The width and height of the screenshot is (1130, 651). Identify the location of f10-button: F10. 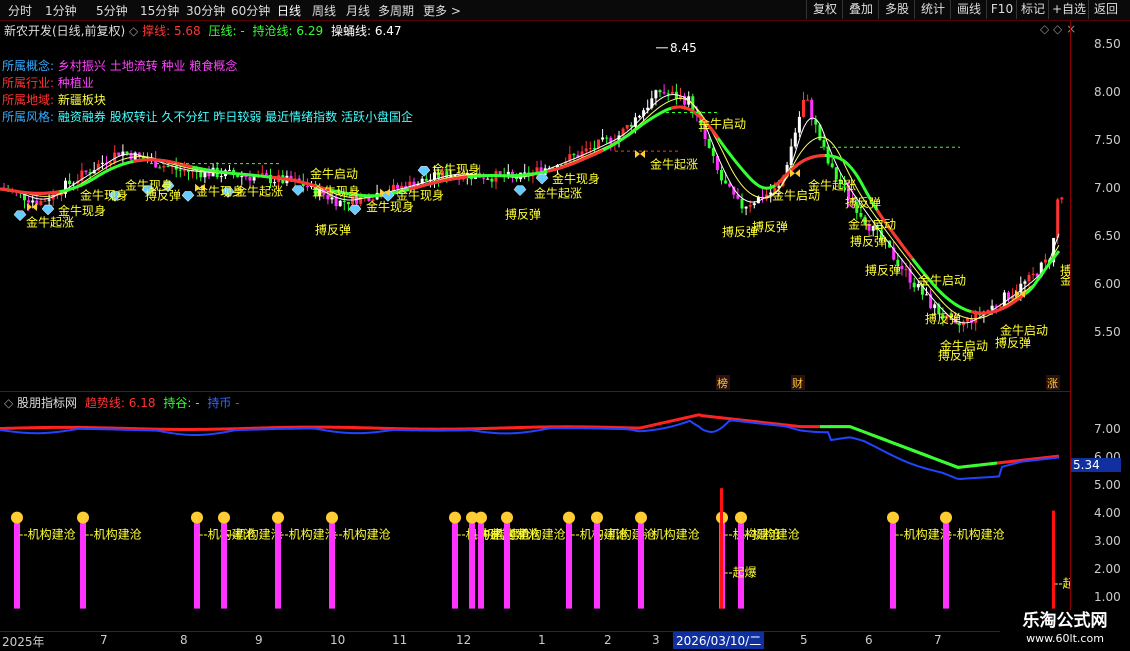
(1001, 9).